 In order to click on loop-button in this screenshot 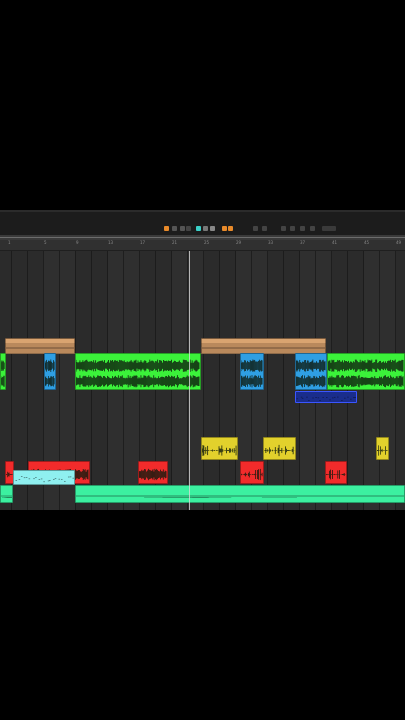, I will do `click(205, 228)`.